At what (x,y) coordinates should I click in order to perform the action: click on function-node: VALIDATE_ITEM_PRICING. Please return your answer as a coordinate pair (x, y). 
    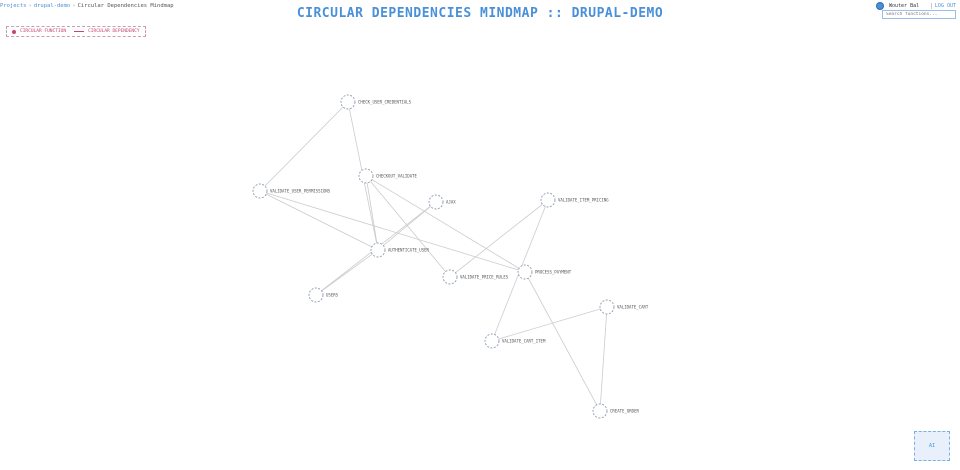
    Looking at the image, I should click on (574, 200).